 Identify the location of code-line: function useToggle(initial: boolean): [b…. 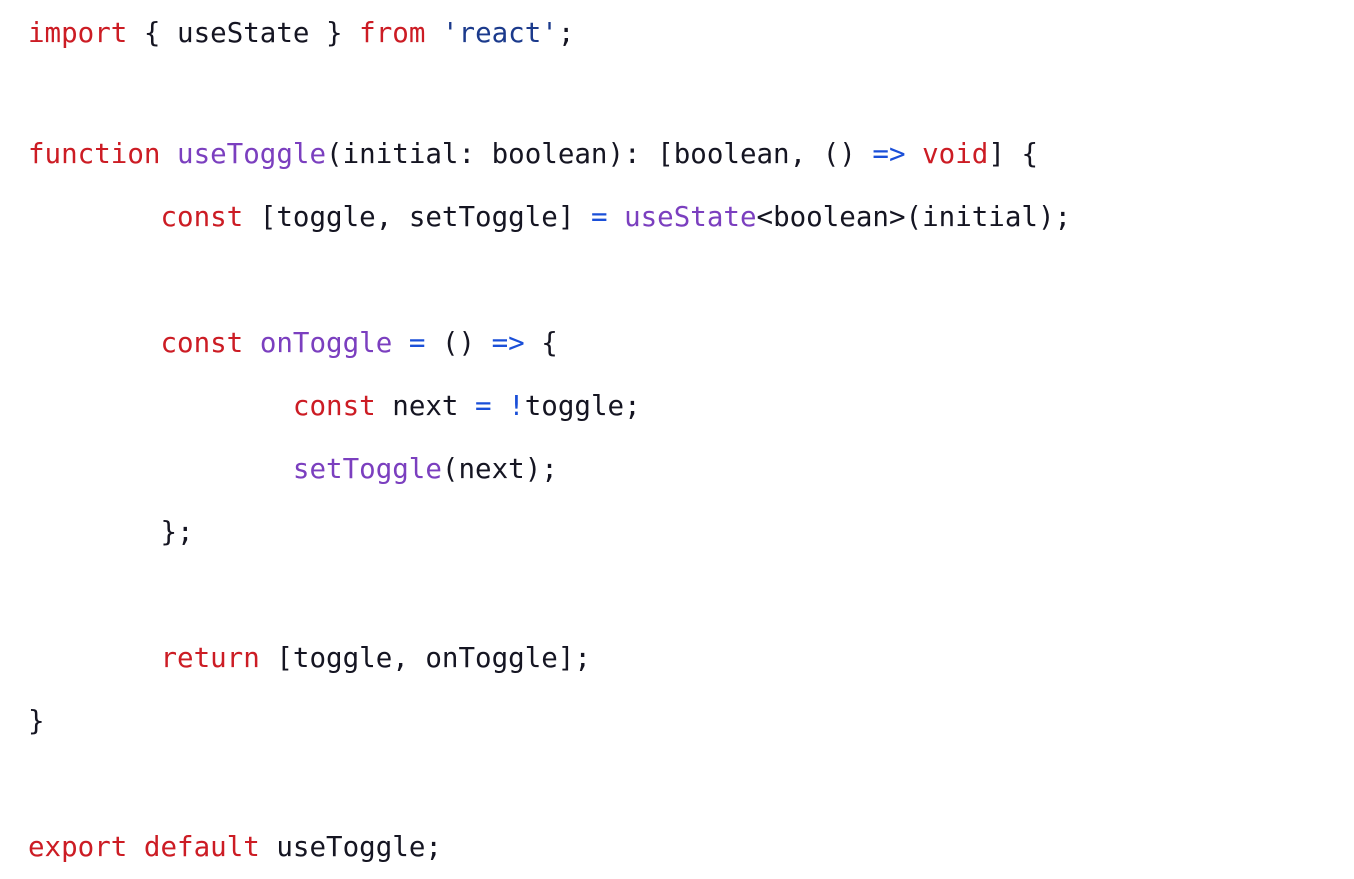
(677, 154).